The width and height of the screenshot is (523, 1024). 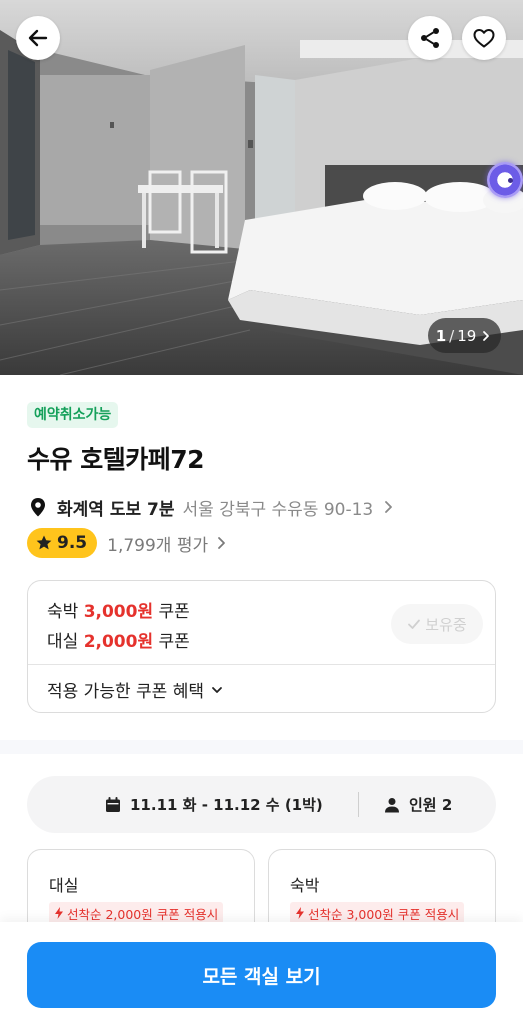 I want to click on room-type-label: 숙박, so click(x=305, y=885).